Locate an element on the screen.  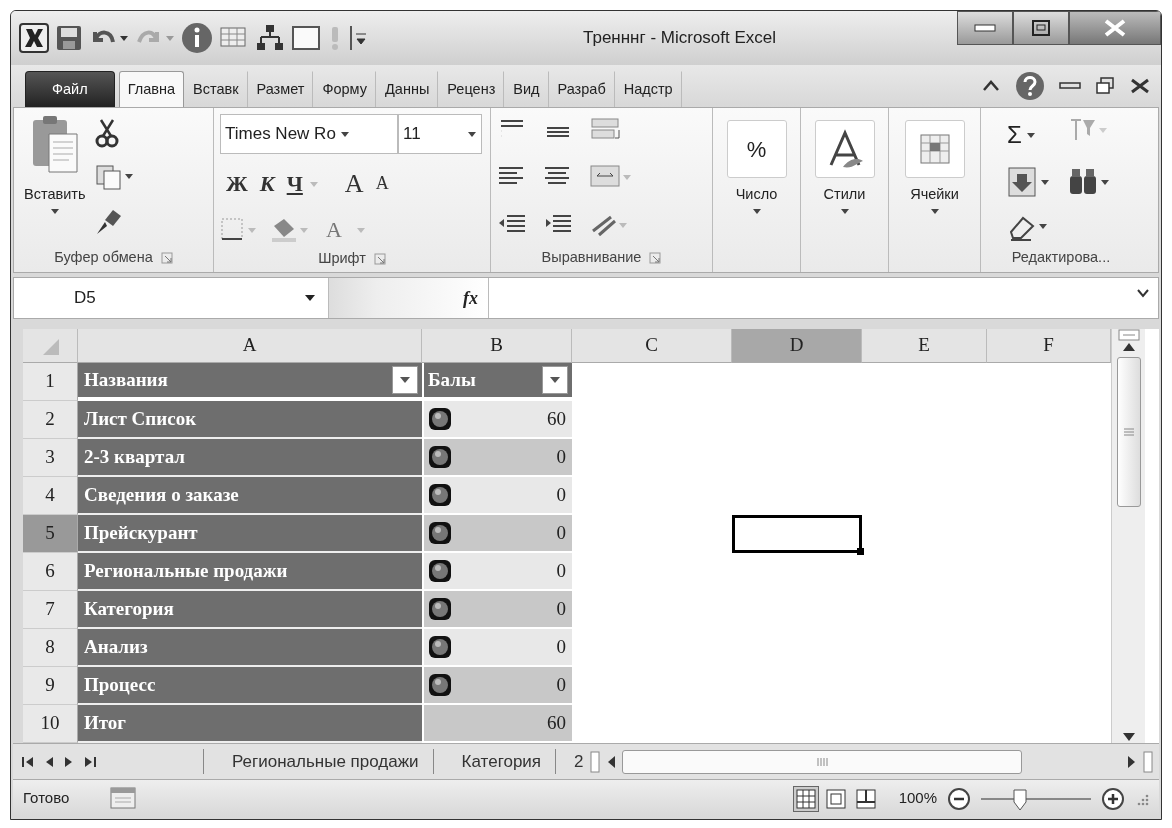
column-header: C is located at coordinates (652, 346).